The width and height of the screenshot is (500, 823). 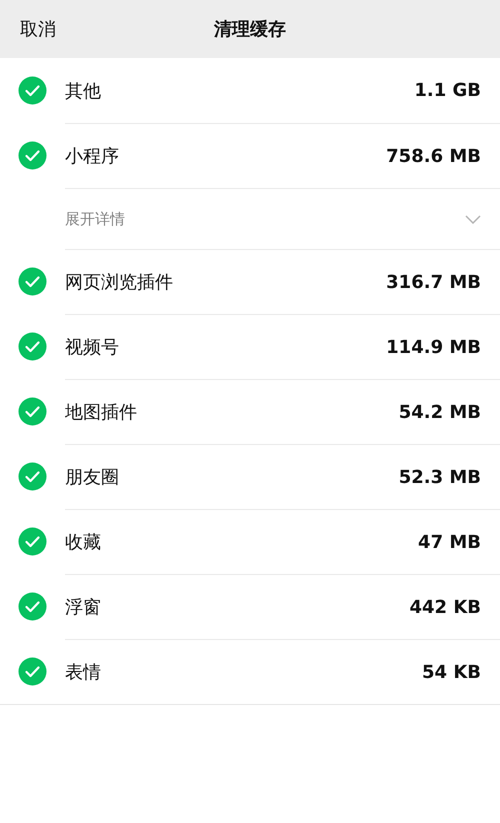 What do you see at coordinates (282, 218) in the screenshot?
I see `expand-details-toggle: 展开详情` at bounding box center [282, 218].